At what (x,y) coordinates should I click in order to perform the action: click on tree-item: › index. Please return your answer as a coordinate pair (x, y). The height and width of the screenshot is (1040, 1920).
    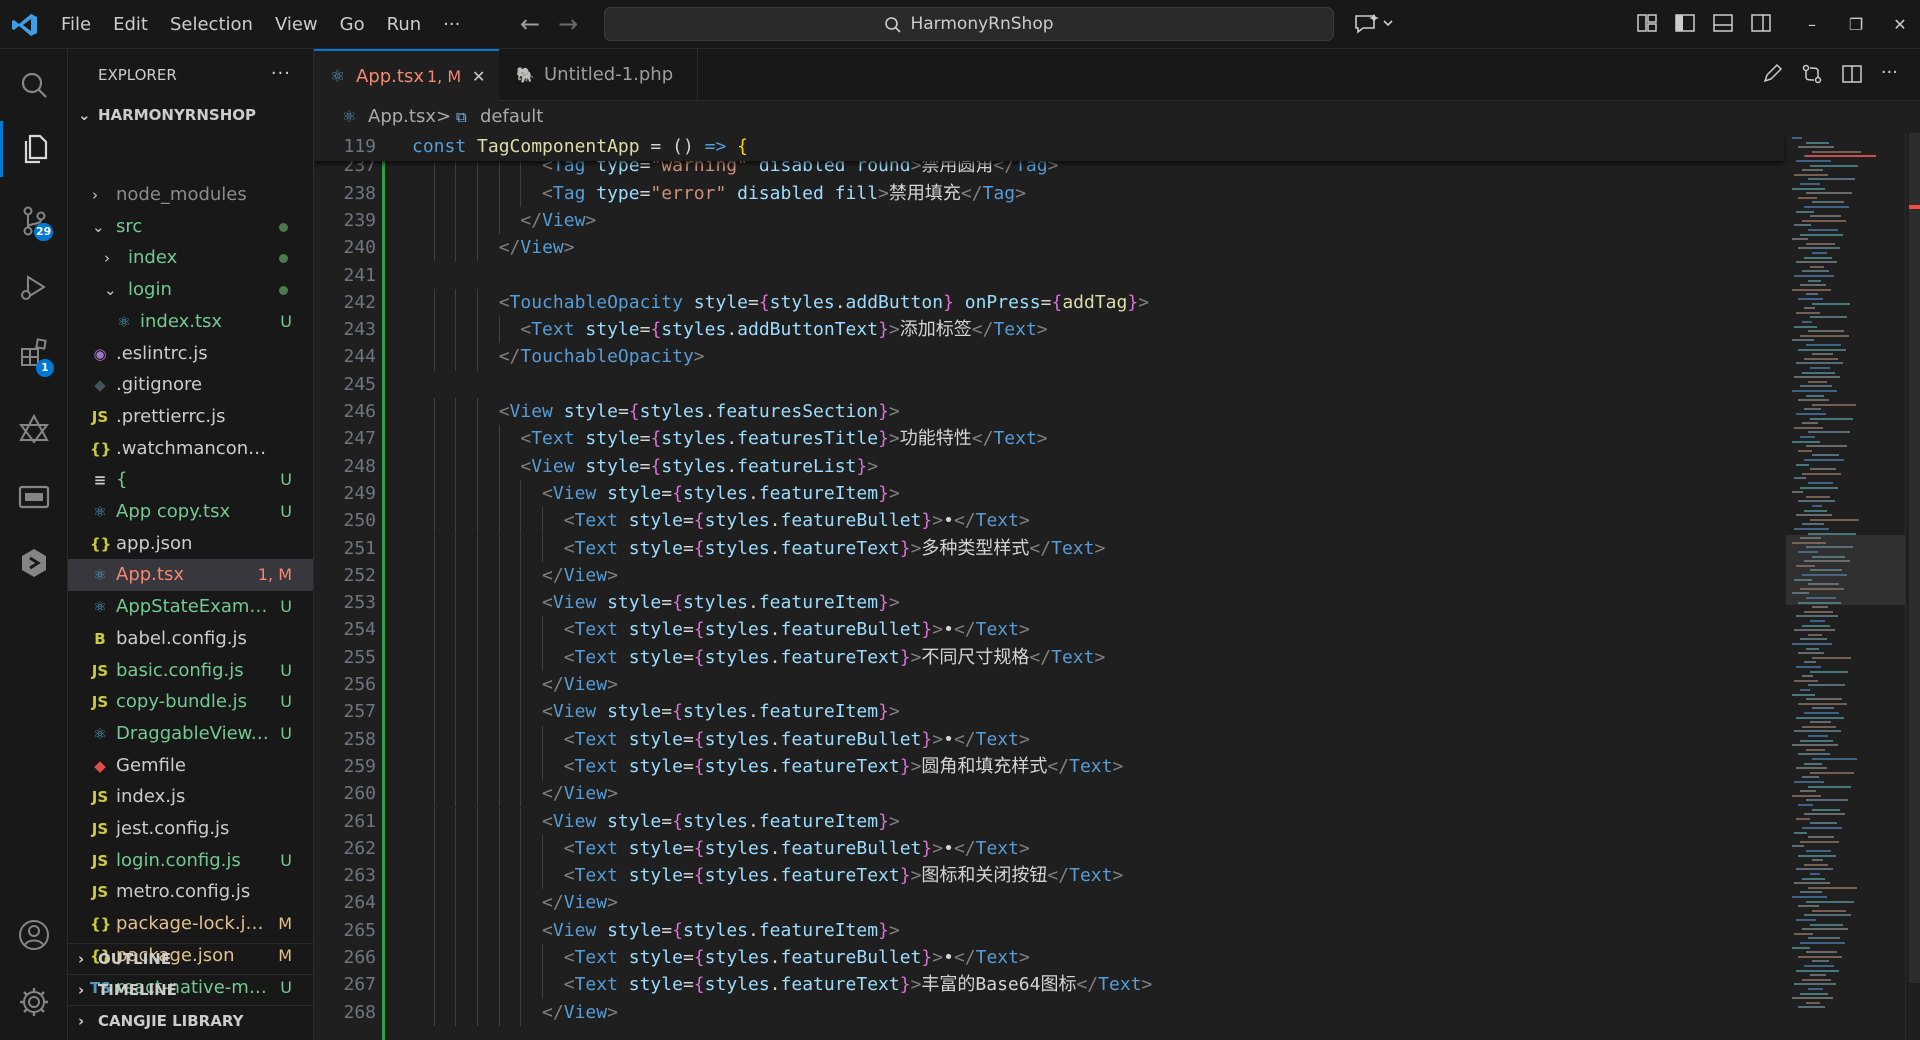
    Looking at the image, I should click on (190, 258).